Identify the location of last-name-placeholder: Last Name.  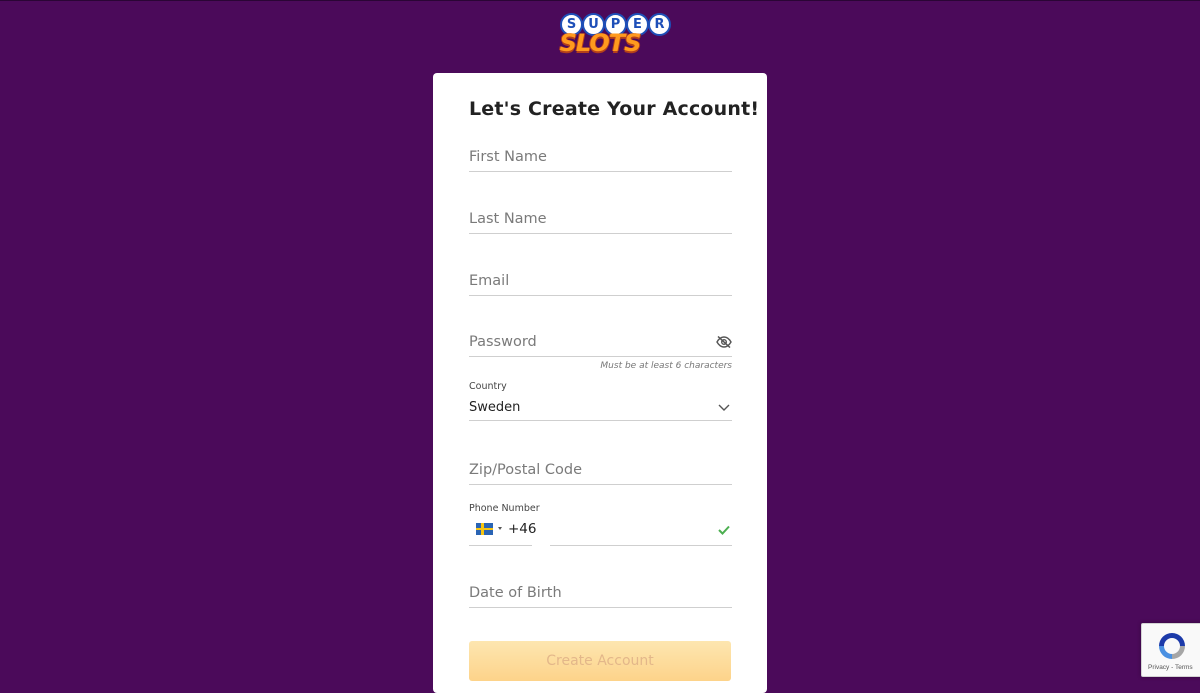
(508, 219).